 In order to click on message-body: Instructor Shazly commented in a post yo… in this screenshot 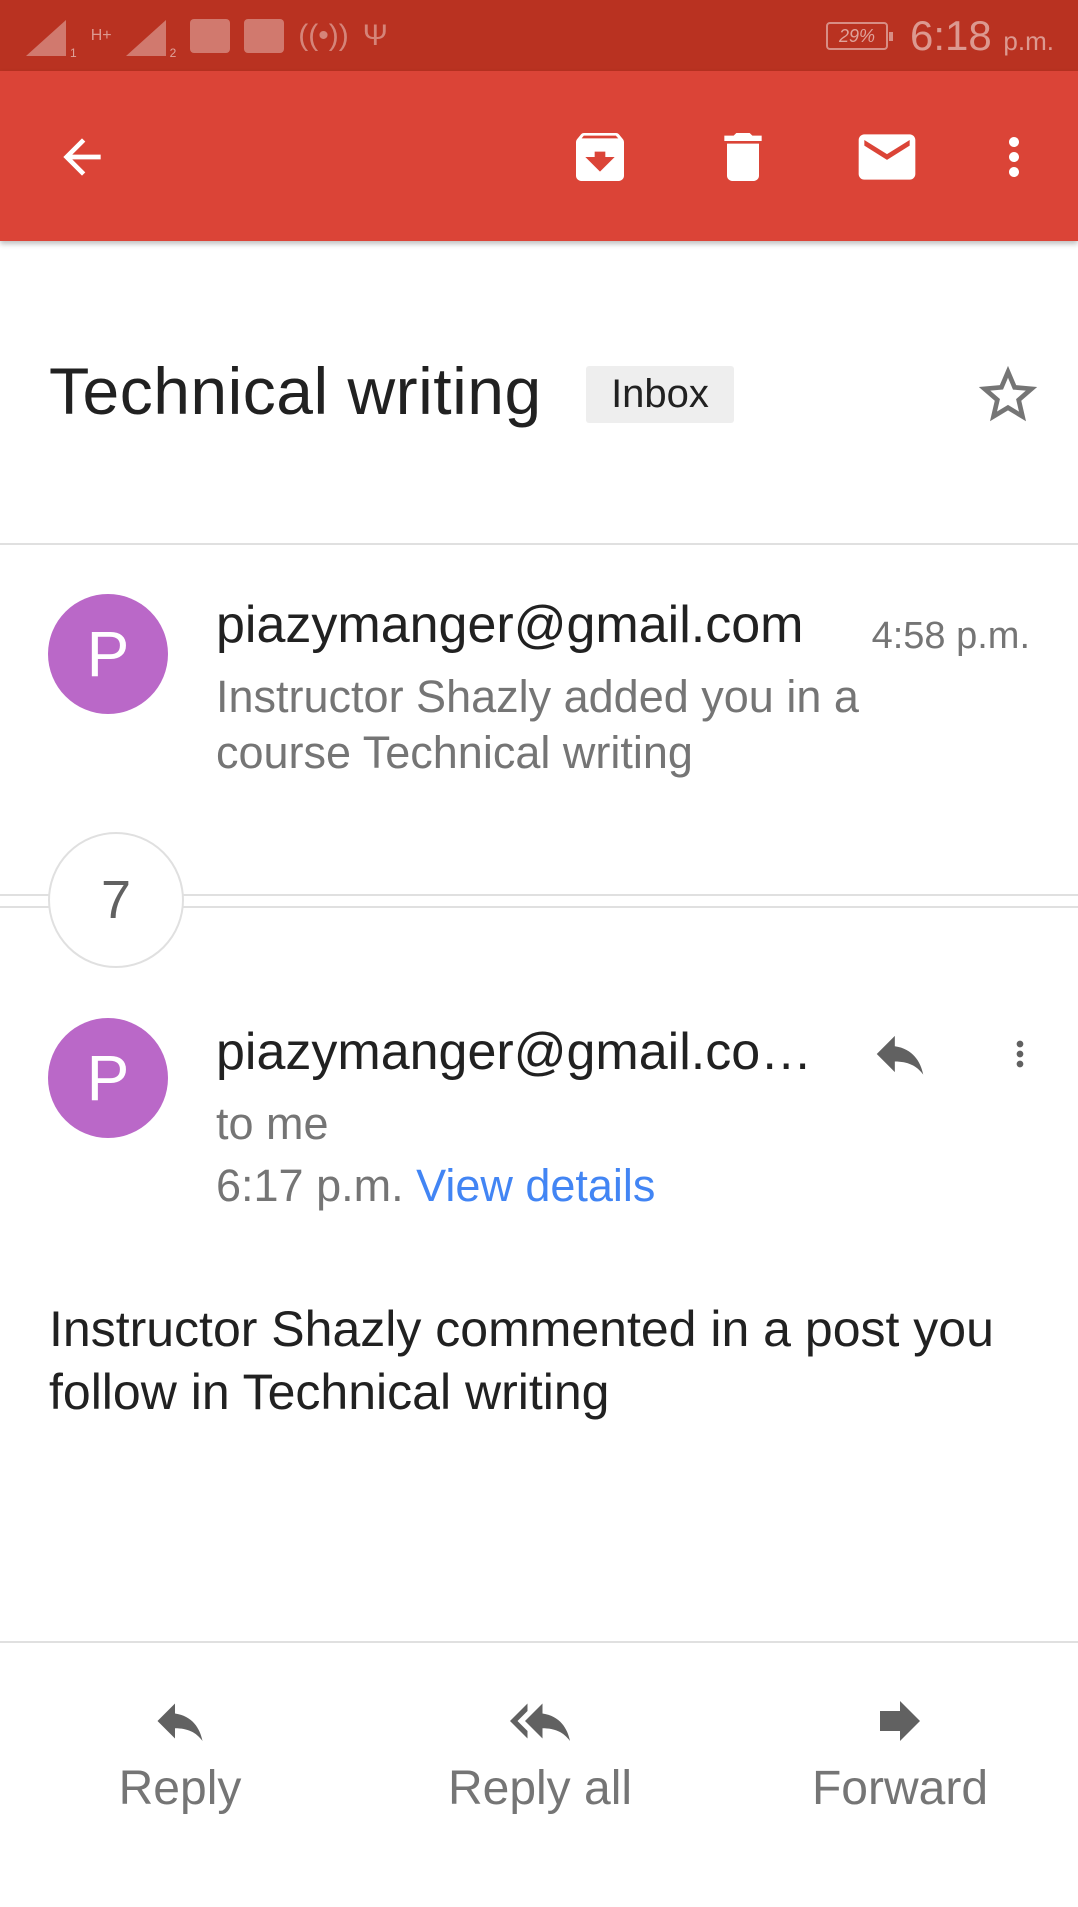, I will do `click(521, 1360)`.